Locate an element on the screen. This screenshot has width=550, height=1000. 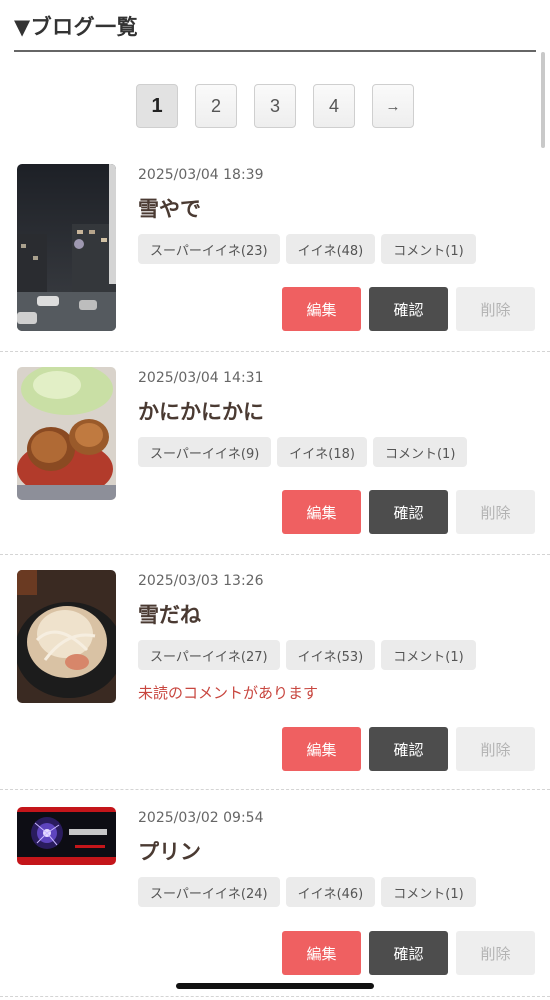
post-thumbnail-noodle-dish is located at coordinates (66, 636).